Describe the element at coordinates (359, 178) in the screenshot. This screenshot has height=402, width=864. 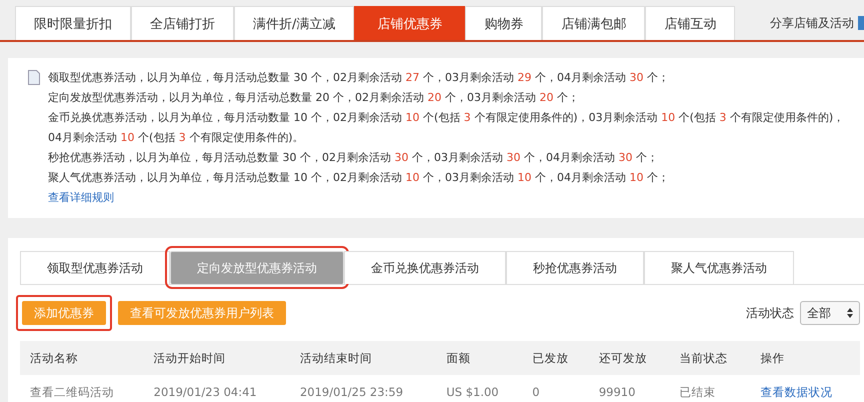
I see `notice-text: 聚人气优惠券活动，以月为单位，每月活动总数量 10 个，02月剩余活动 10 个，03月剩余活动 10 个，04月剩余活动 10 个；` at that location.